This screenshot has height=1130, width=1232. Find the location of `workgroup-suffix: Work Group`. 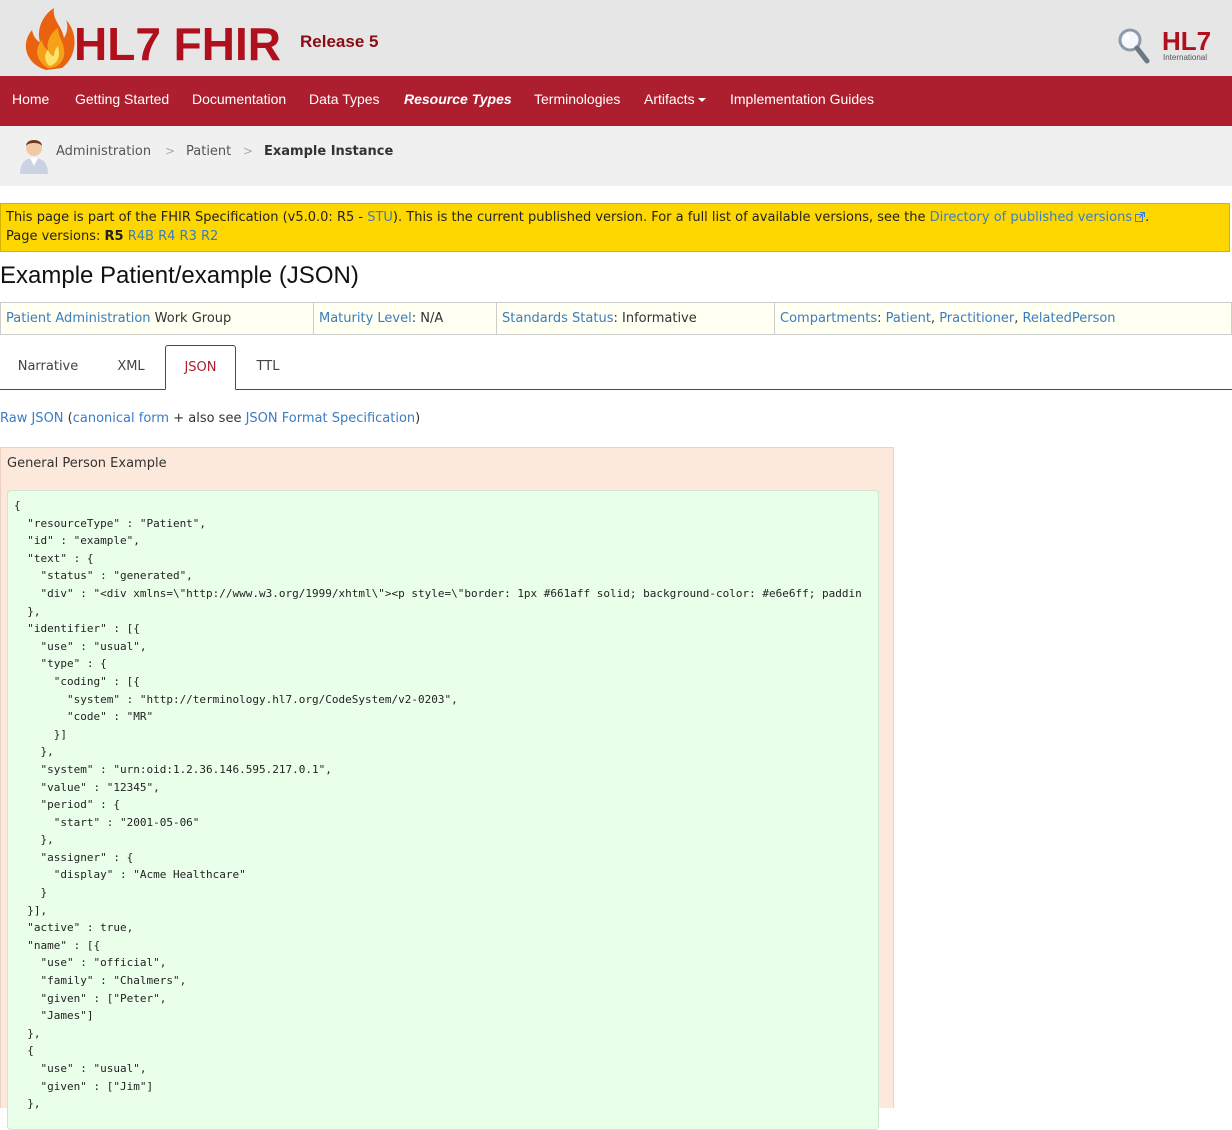

workgroup-suffix: Work Group is located at coordinates (191, 318).